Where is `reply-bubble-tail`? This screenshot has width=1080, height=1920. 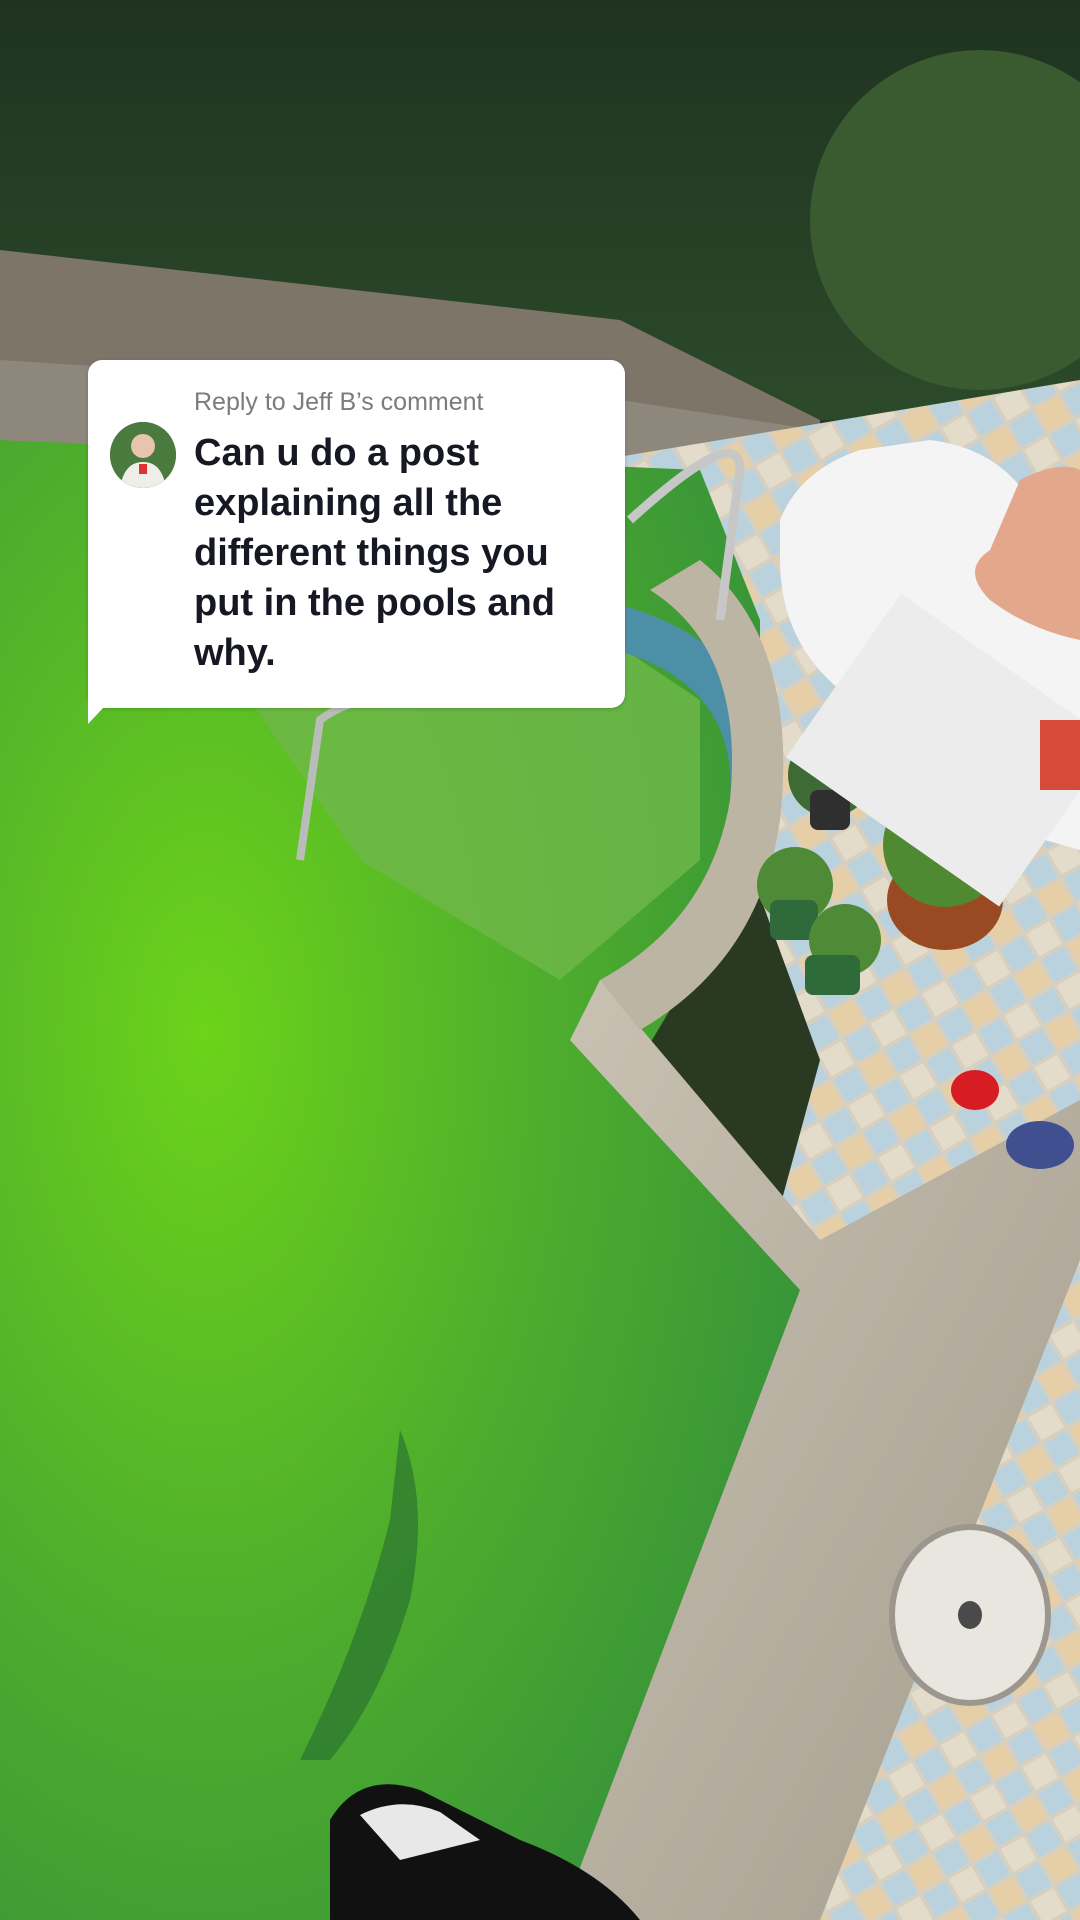
reply-bubble-tail is located at coordinates (104, 707).